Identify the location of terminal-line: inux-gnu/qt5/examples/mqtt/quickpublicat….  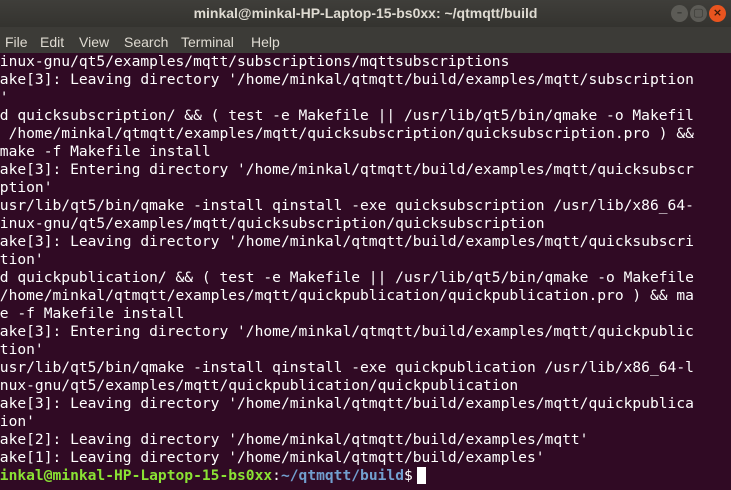
(259, 385).